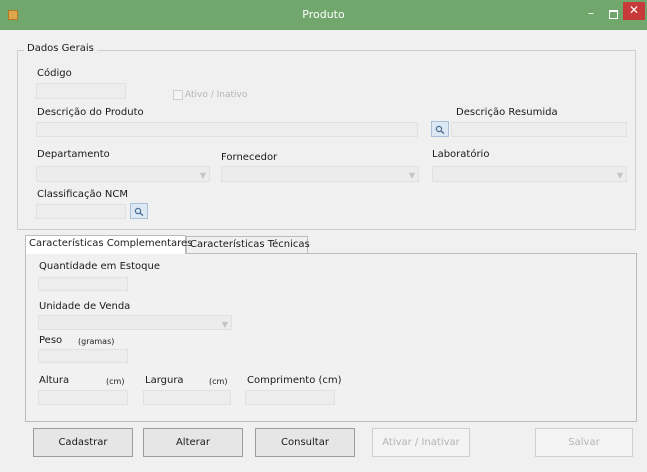 This screenshot has width=647, height=472. I want to click on estoque-label: Quantidade em Estoque, so click(100, 266).